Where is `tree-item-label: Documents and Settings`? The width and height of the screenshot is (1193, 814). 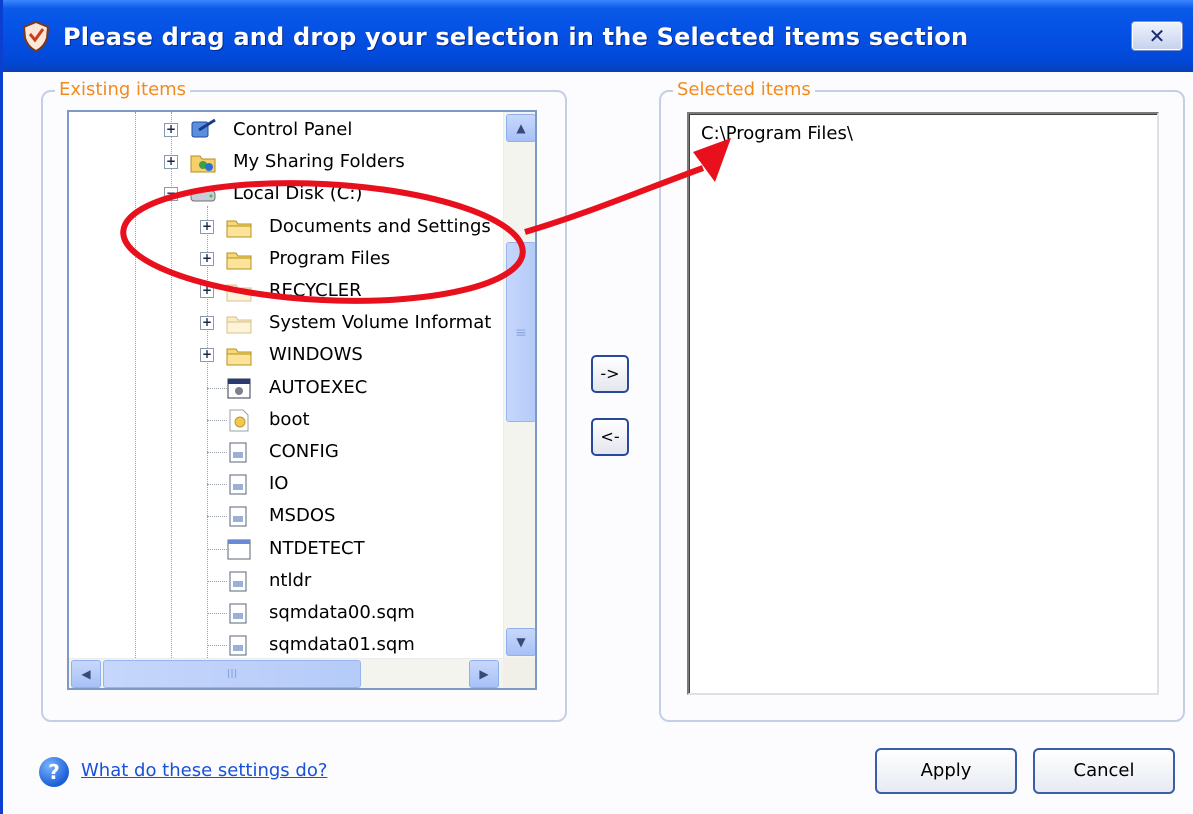 tree-item-label: Documents and Settings is located at coordinates (380, 227).